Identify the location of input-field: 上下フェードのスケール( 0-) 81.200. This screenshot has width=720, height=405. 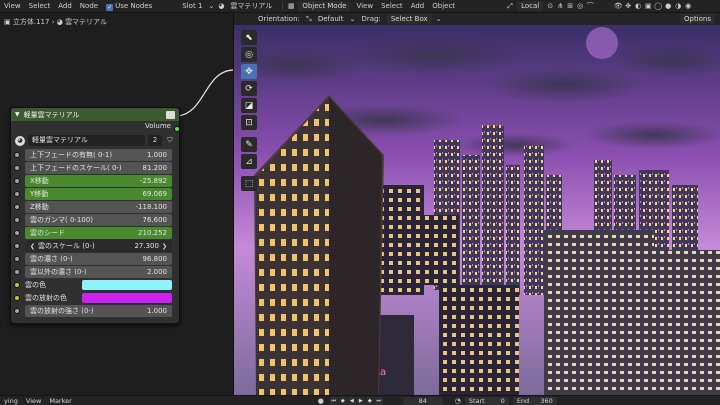
(93, 168).